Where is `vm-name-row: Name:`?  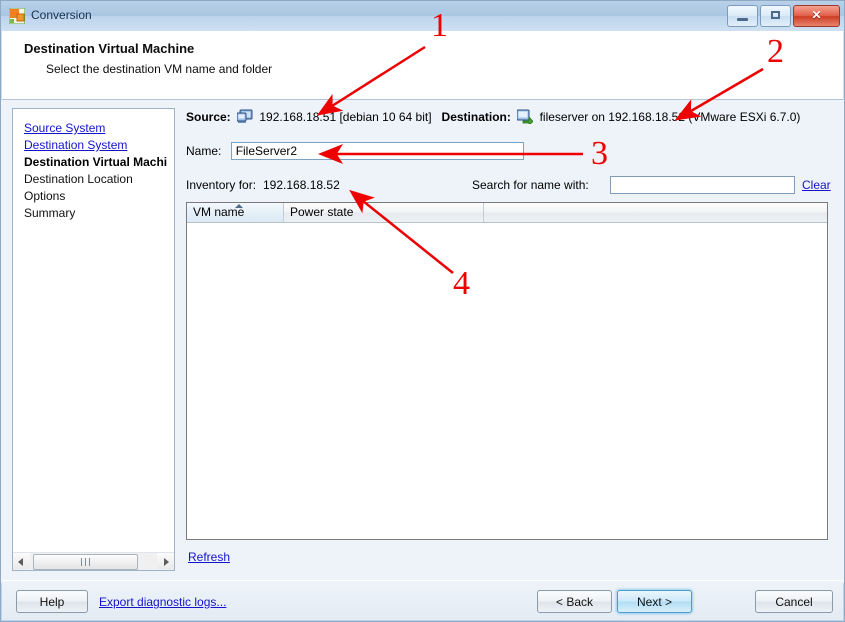 vm-name-row: Name: is located at coordinates (355, 151).